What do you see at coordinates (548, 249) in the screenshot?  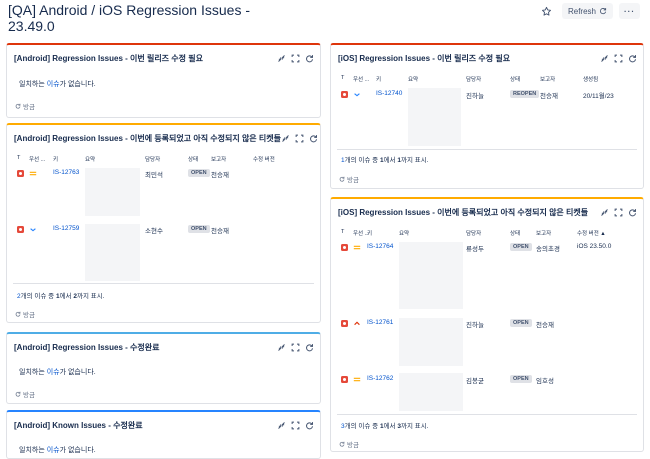 I see `reporter: 송의초경` at bounding box center [548, 249].